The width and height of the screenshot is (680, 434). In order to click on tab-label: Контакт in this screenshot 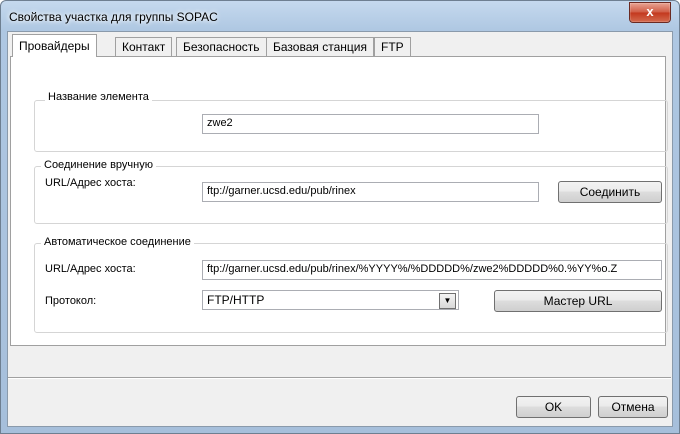, I will do `click(144, 47)`.